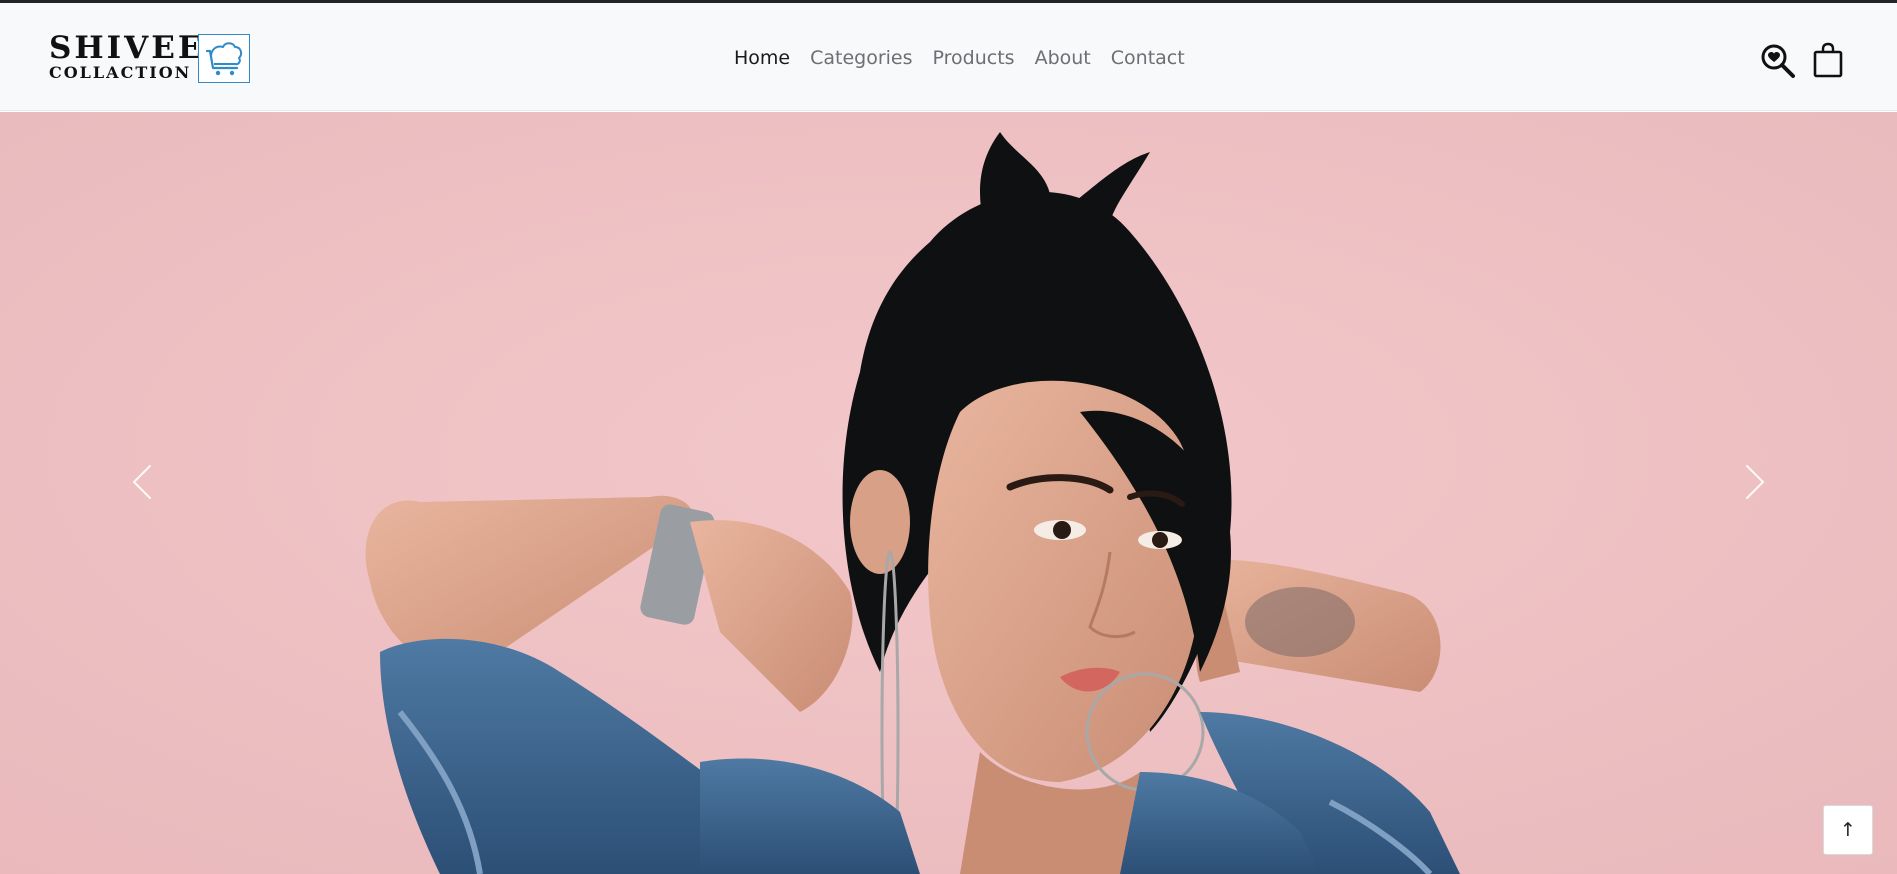  Describe the element at coordinates (974, 58) in the screenshot. I see `nav-products: Products` at that location.